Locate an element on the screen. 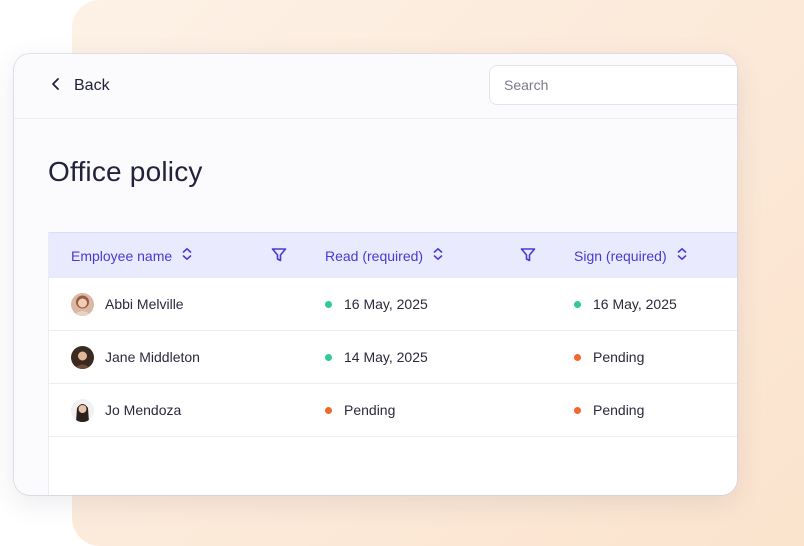 The height and width of the screenshot is (546, 804). back-button: Back is located at coordinates (79, 86).